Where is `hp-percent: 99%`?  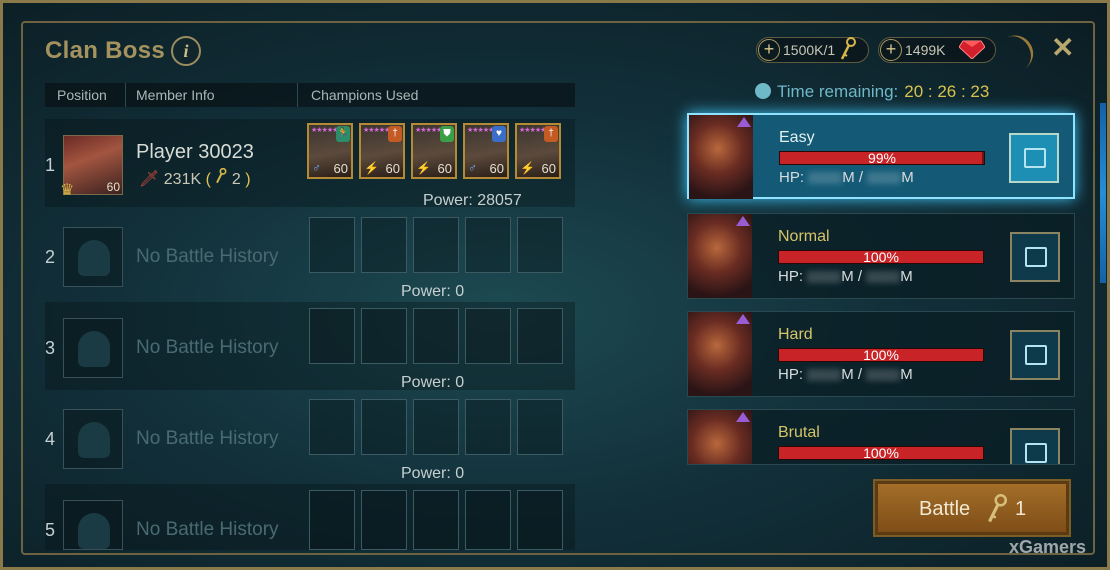
hp-percent: 99% is located at coordinates (882, 158).